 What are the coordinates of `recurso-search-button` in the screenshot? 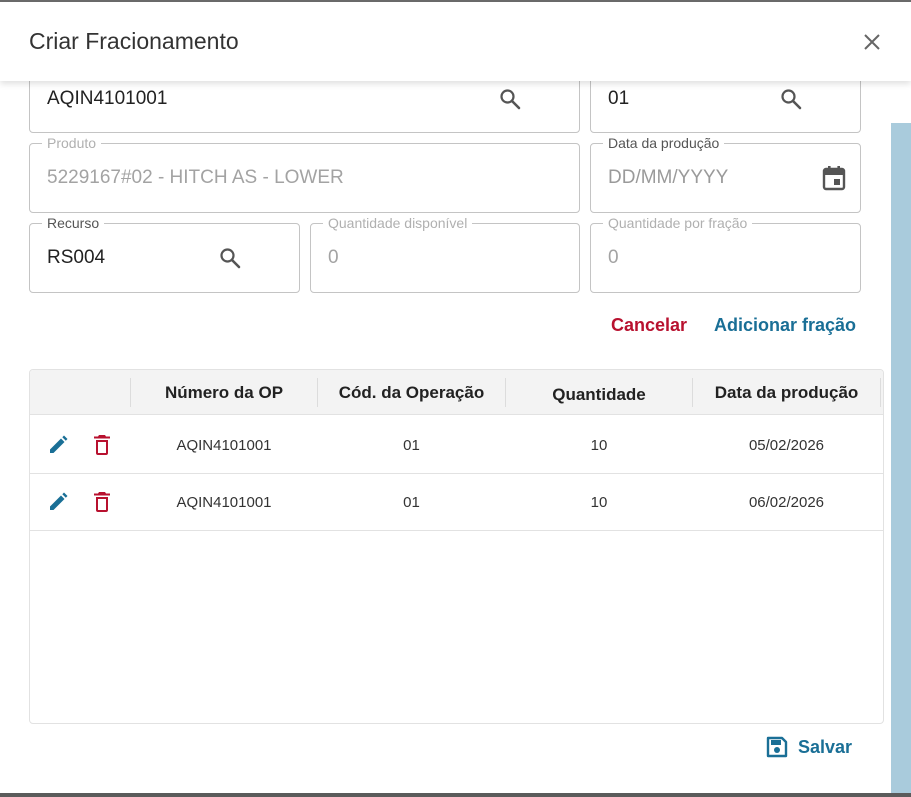 It's located at (230, 258).